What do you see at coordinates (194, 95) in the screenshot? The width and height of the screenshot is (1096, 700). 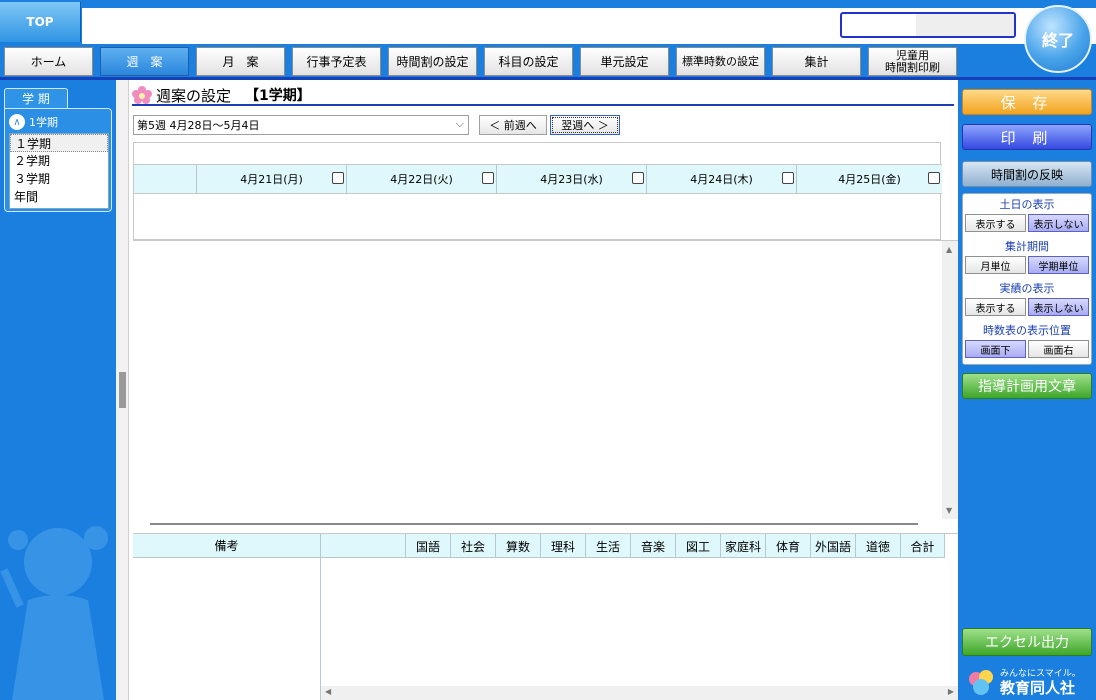 I see `page-title-text: 週案の設定` at bounding box center [194, 95].